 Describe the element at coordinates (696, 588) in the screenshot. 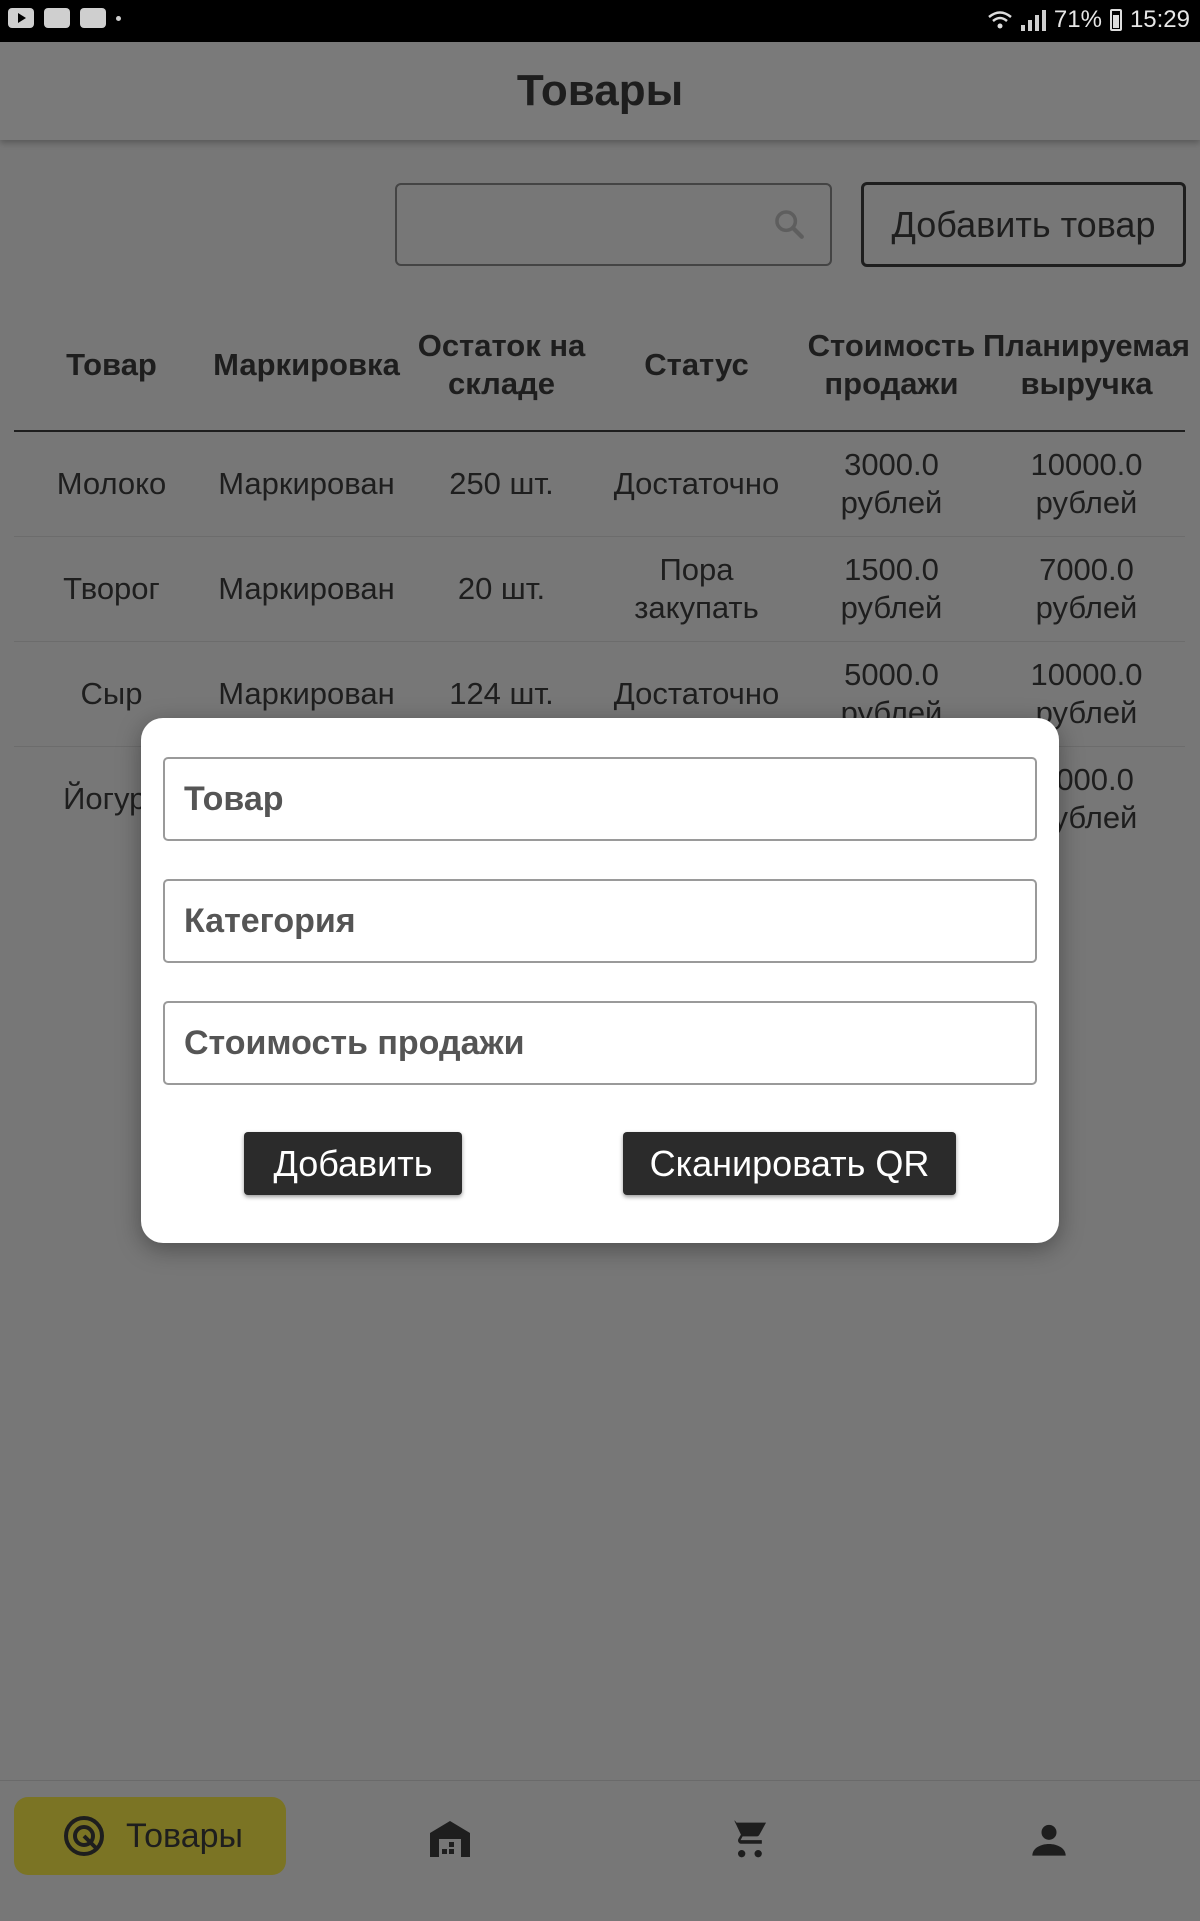

I see `table-cell: Пора закупать` at that location.